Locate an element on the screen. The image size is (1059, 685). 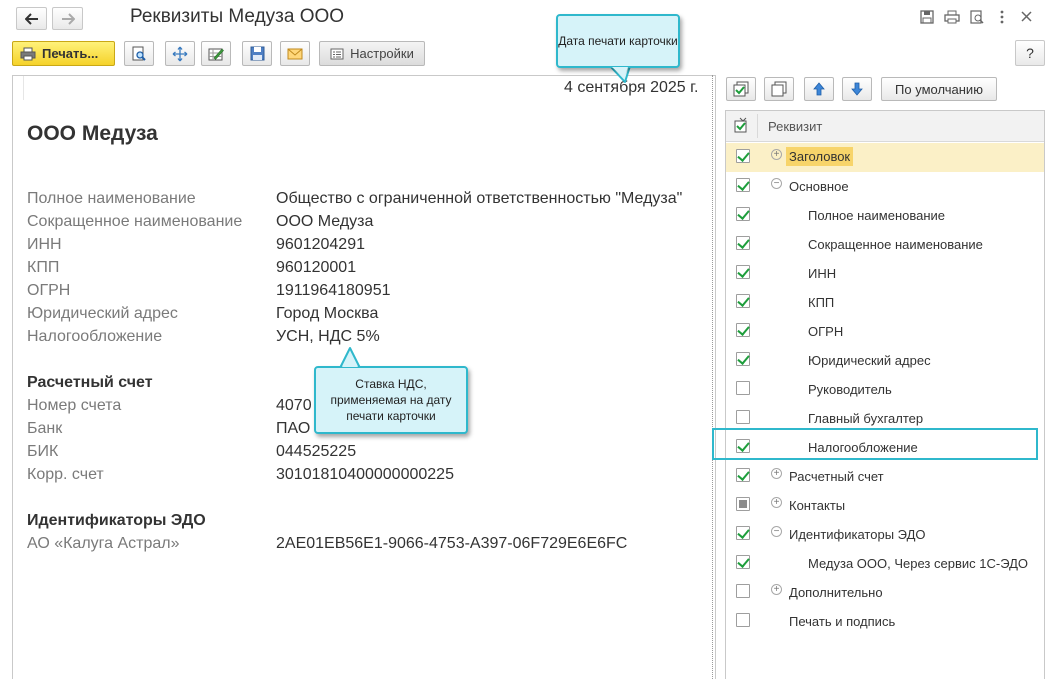
tree-row-full-name: Полное наименование is located at coordinates (885, 215).